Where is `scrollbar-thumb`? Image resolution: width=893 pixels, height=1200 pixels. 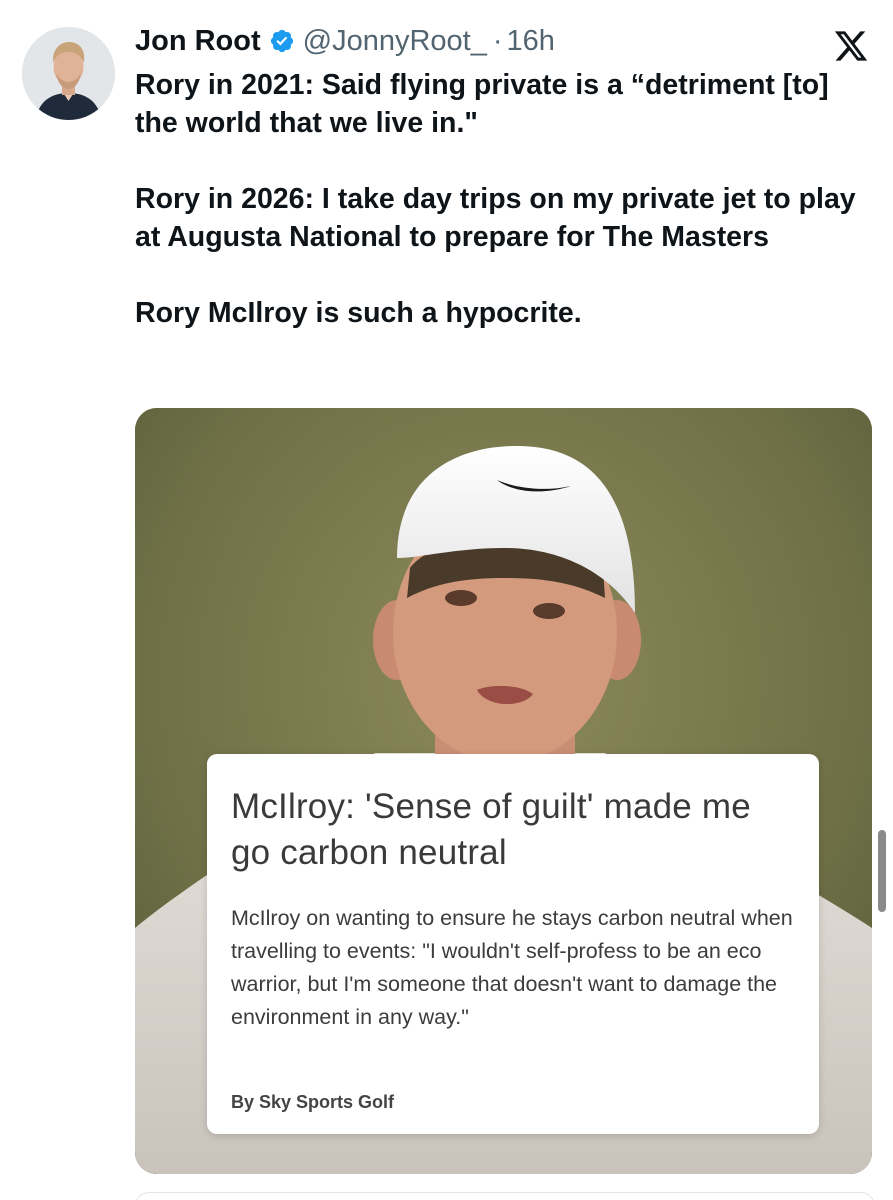 scrollbar-thumb is located at coordinates (882, 871).